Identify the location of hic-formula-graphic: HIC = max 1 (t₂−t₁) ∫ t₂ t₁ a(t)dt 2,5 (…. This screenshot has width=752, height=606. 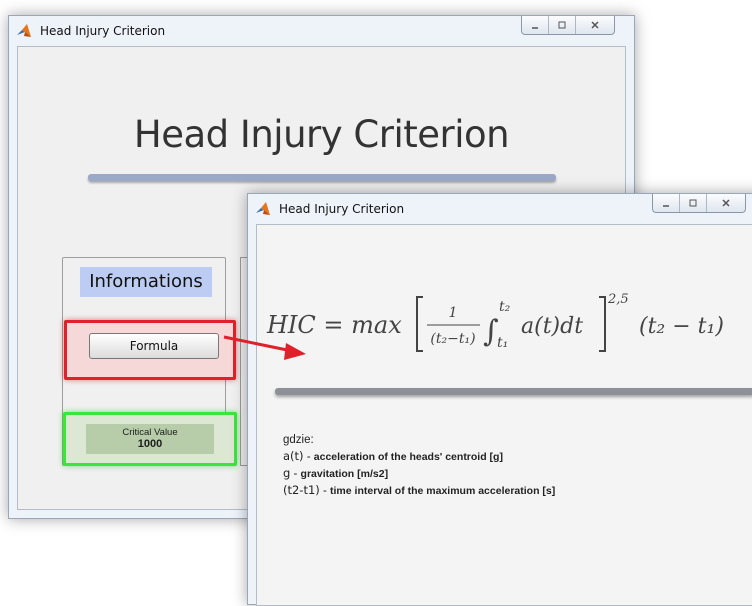
(495, 322).